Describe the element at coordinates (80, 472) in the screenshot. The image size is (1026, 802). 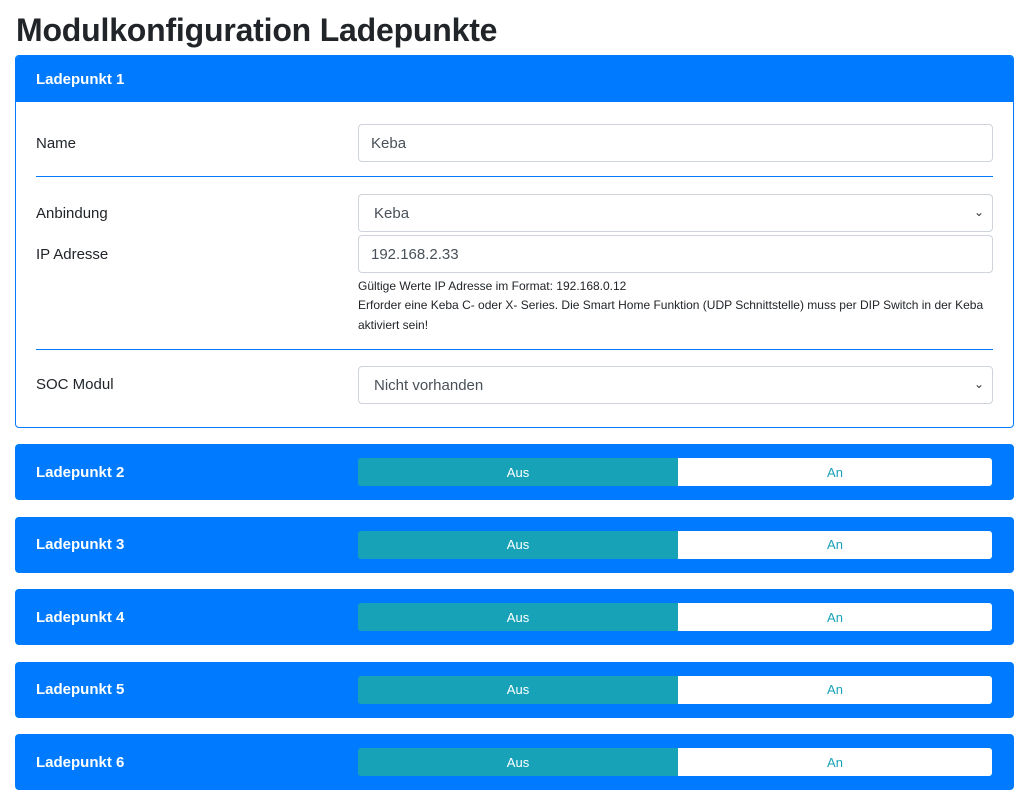
I see `ladepunkt-label: Ladepunkt 2` at that location.